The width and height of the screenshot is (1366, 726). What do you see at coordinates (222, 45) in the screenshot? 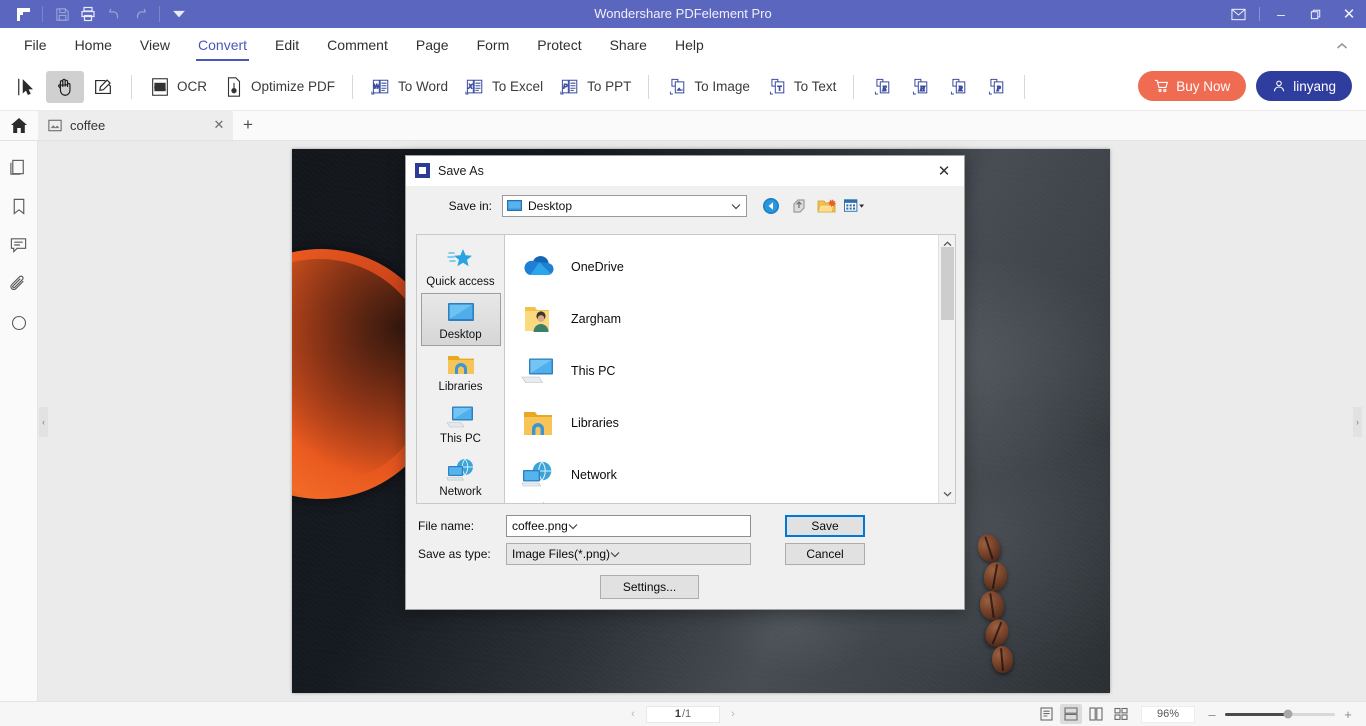
I see `menu-item-convert: Convert` at bounding box center [222, 45].